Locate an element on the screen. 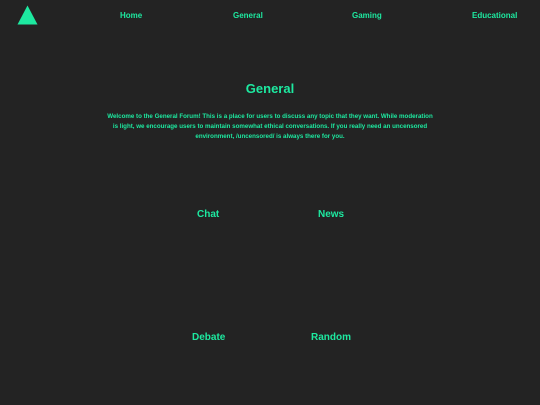  nav-gaming-link: Gaming is located at coordinates (367, 15).